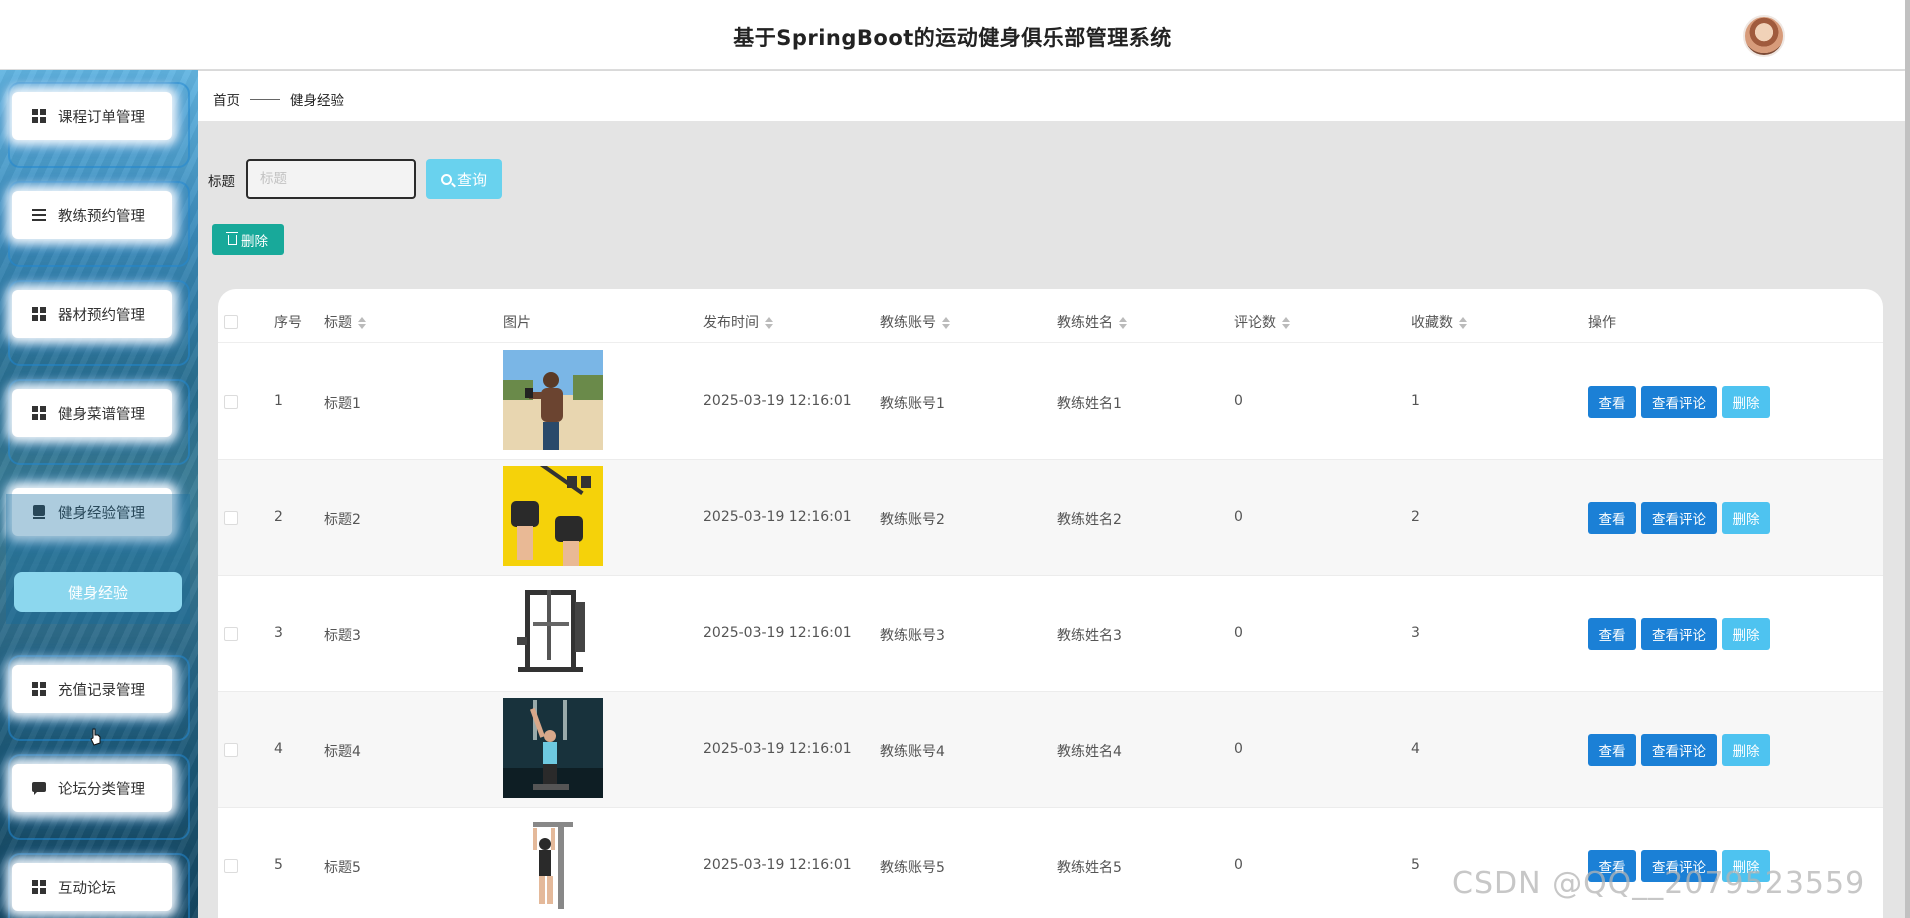  Describe the element at coordinates (1089, 752) in the screenshot. I see `cell-name: 教练姓名4` at that location.